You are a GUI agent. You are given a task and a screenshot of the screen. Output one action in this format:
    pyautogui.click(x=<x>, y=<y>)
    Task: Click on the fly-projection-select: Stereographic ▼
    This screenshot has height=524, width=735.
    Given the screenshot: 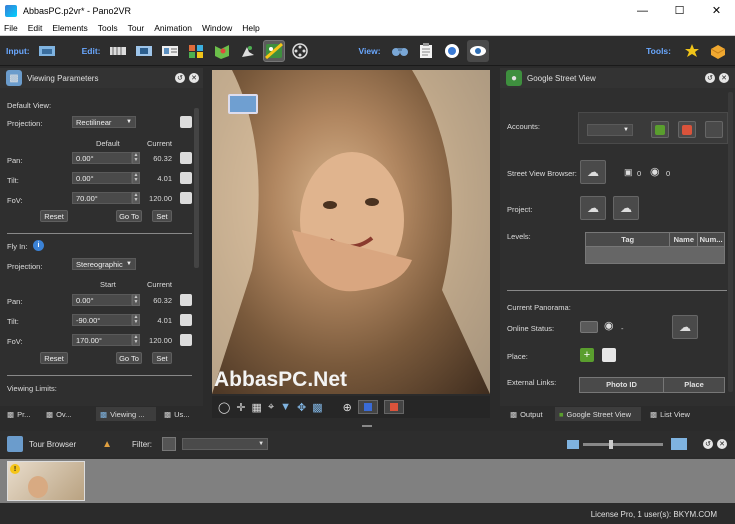 What is the action you would take?
    pyautogui.click(x=104, y=264)
    